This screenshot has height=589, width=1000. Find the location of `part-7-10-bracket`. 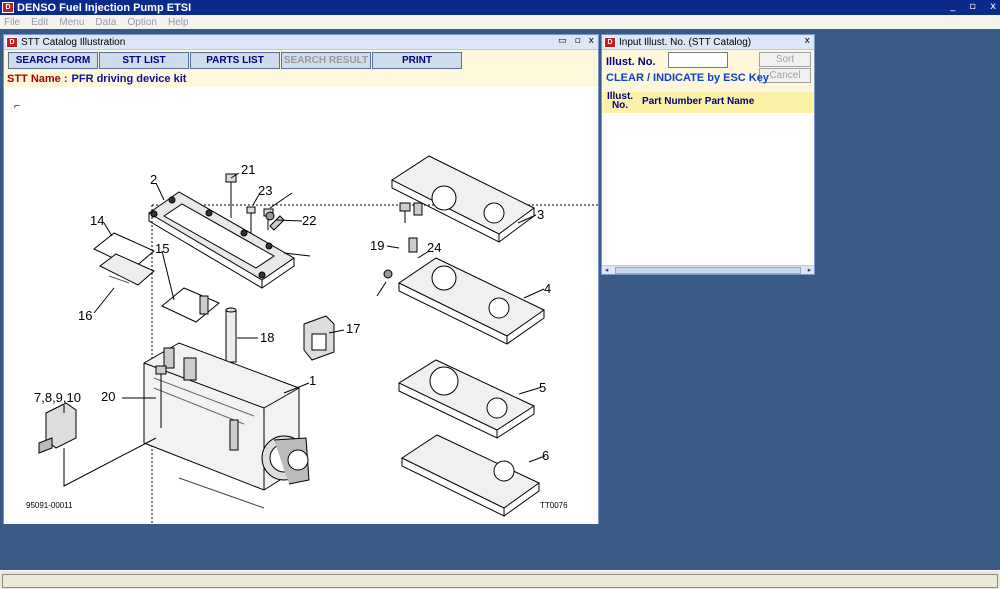

part-7-10-bracket is located at coordinates (97, 444).